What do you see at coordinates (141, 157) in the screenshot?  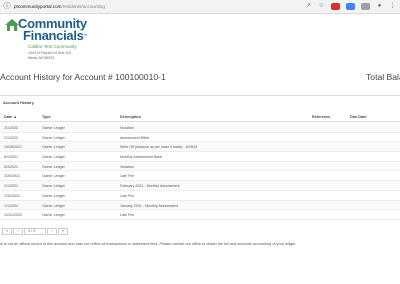 I see `cell-description: Monthly Assessment Bank` at bounding box center [141, 157].